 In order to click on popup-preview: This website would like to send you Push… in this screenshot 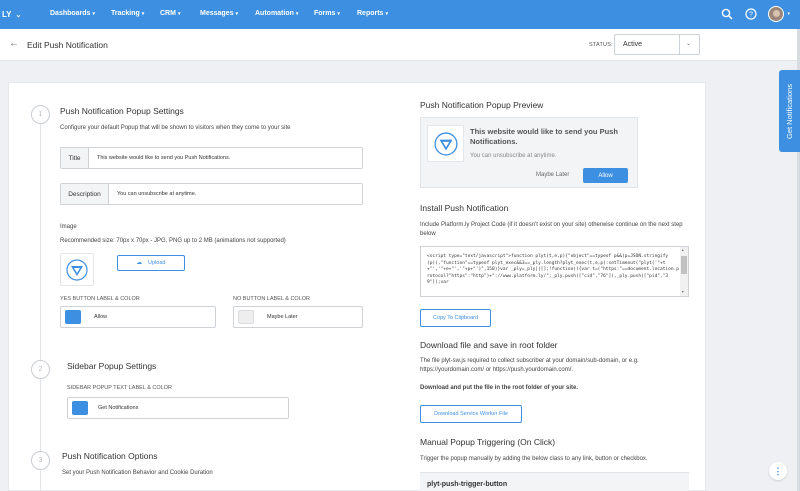, I will do `click(529, 152)`.